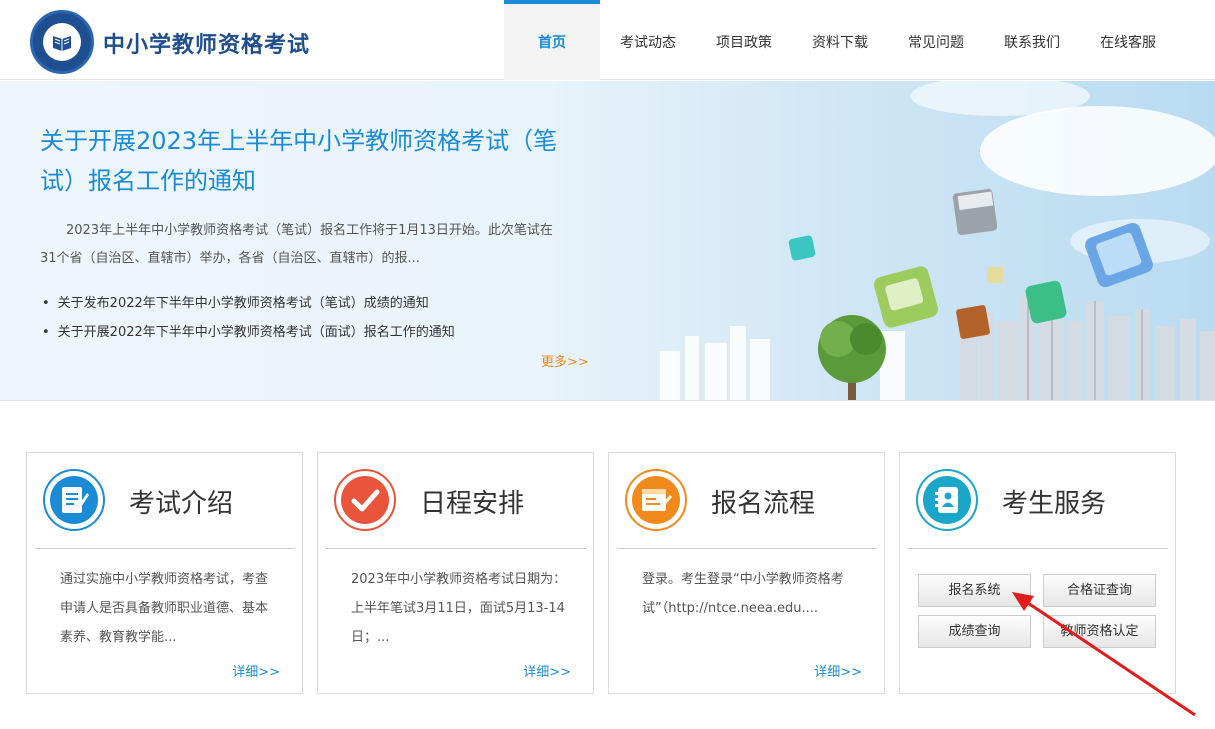 This screenshot has width=1215, height=729. I want to click on nav-exam-news: 考试动态, so click(648, 40).